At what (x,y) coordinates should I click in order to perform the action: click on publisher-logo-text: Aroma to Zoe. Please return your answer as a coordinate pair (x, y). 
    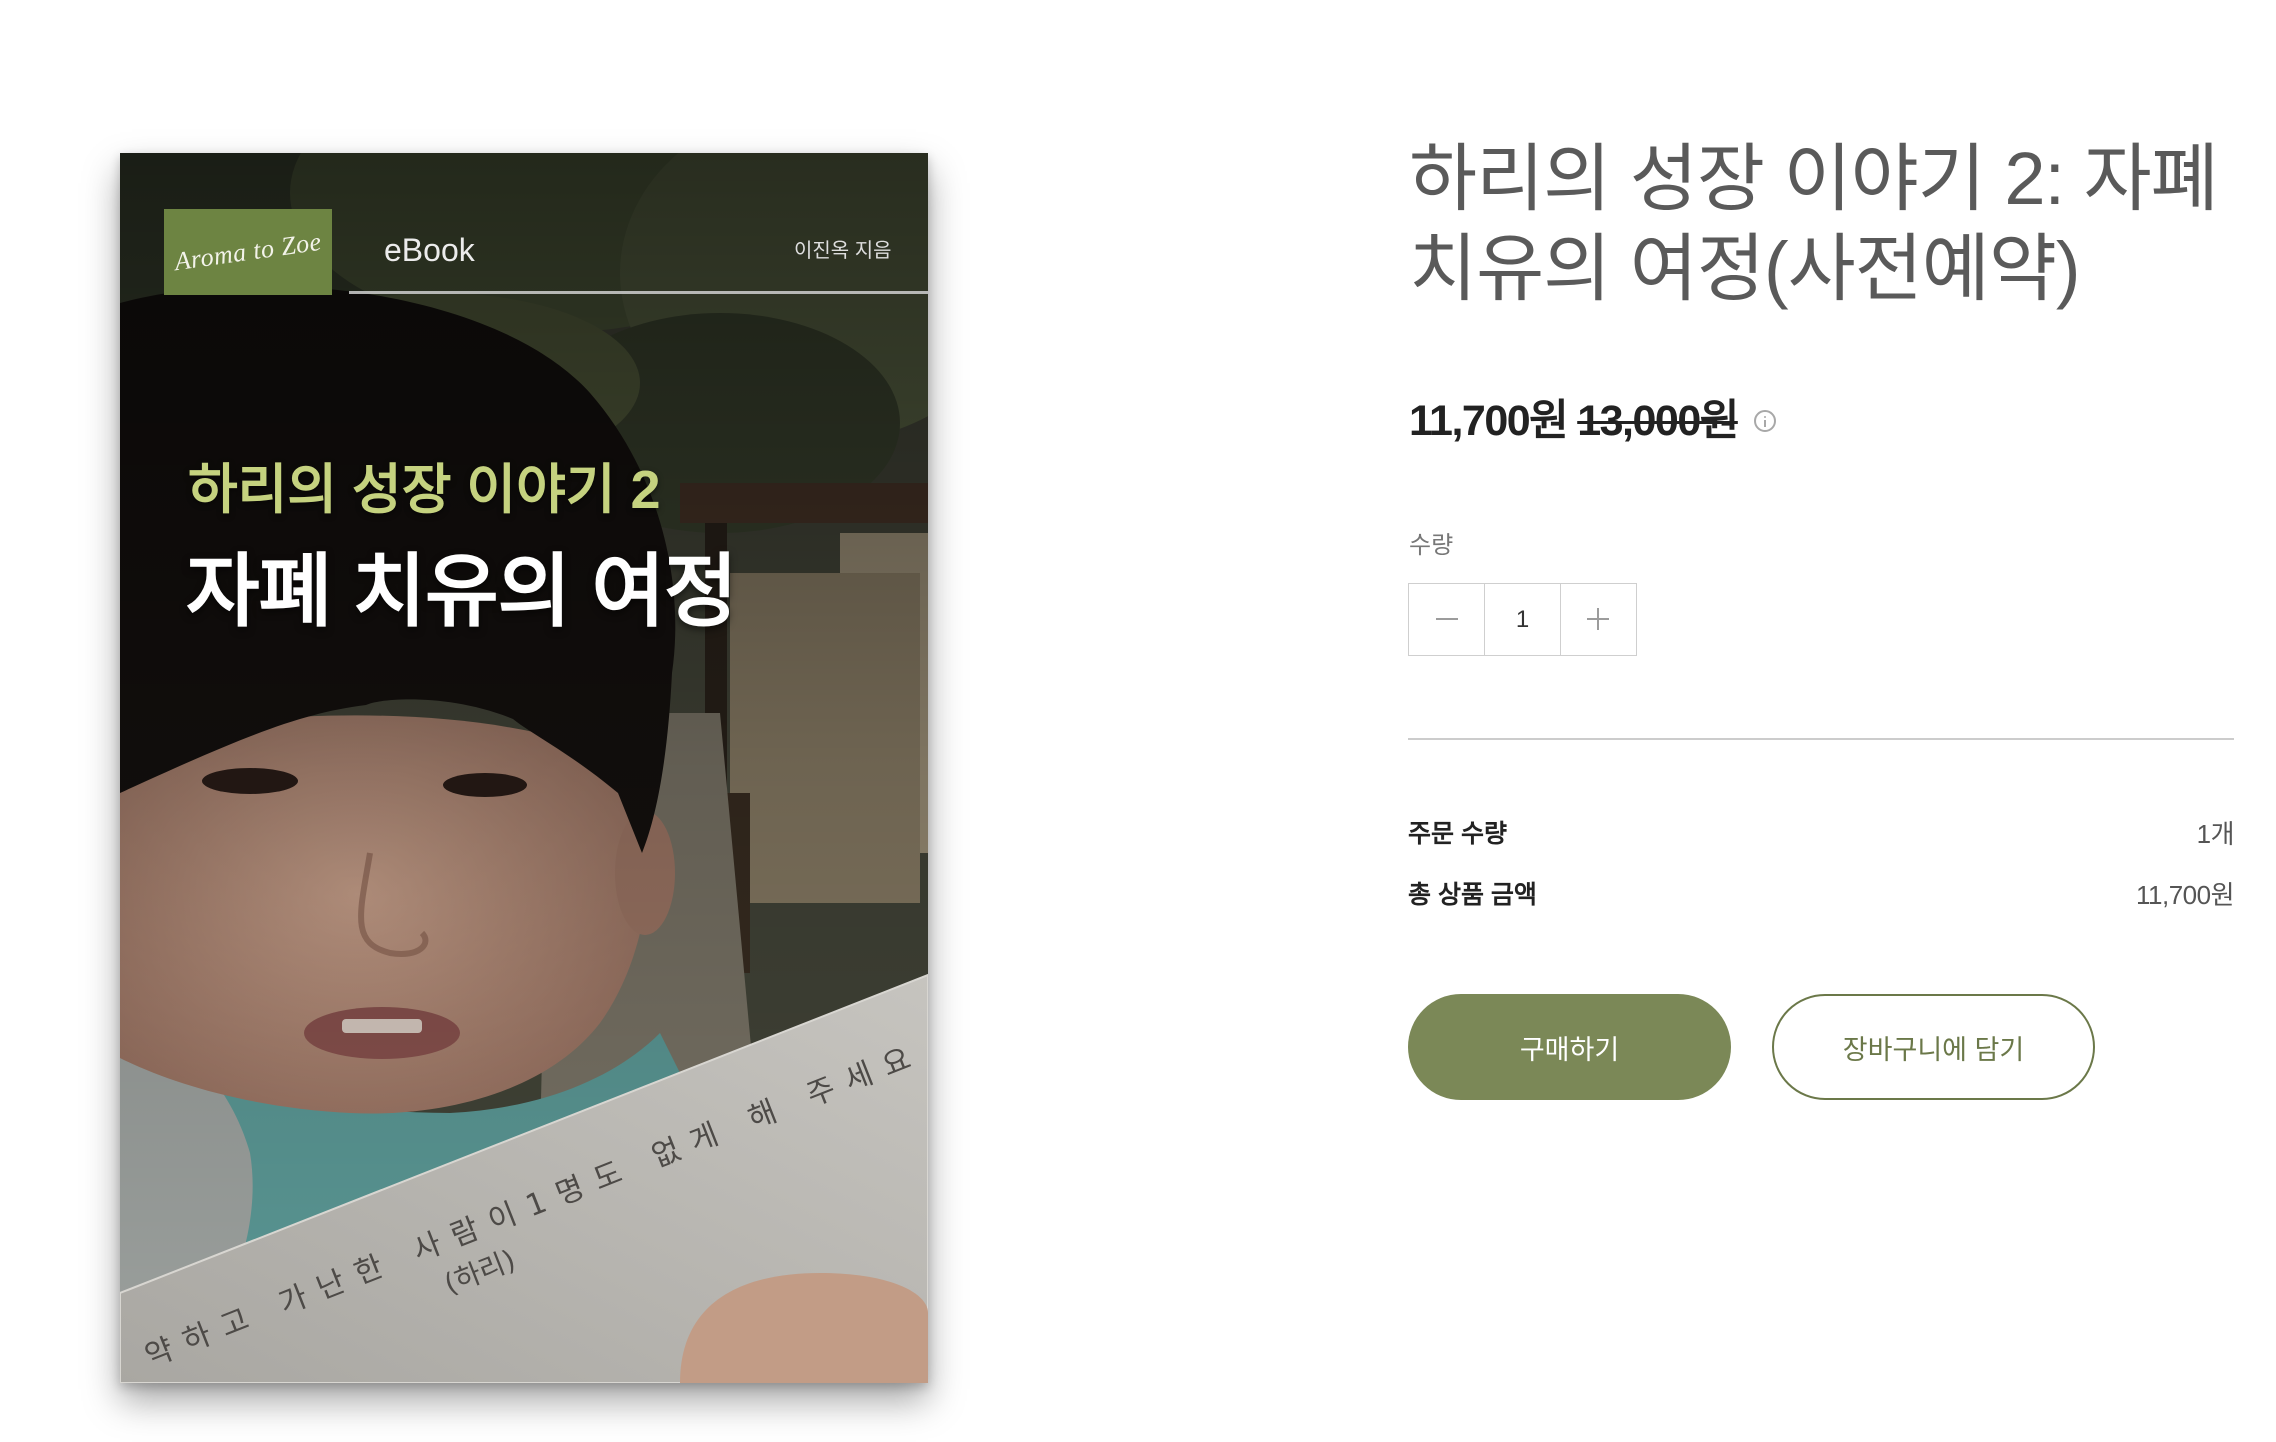
    Looking at the image, I should click on (248, 251).